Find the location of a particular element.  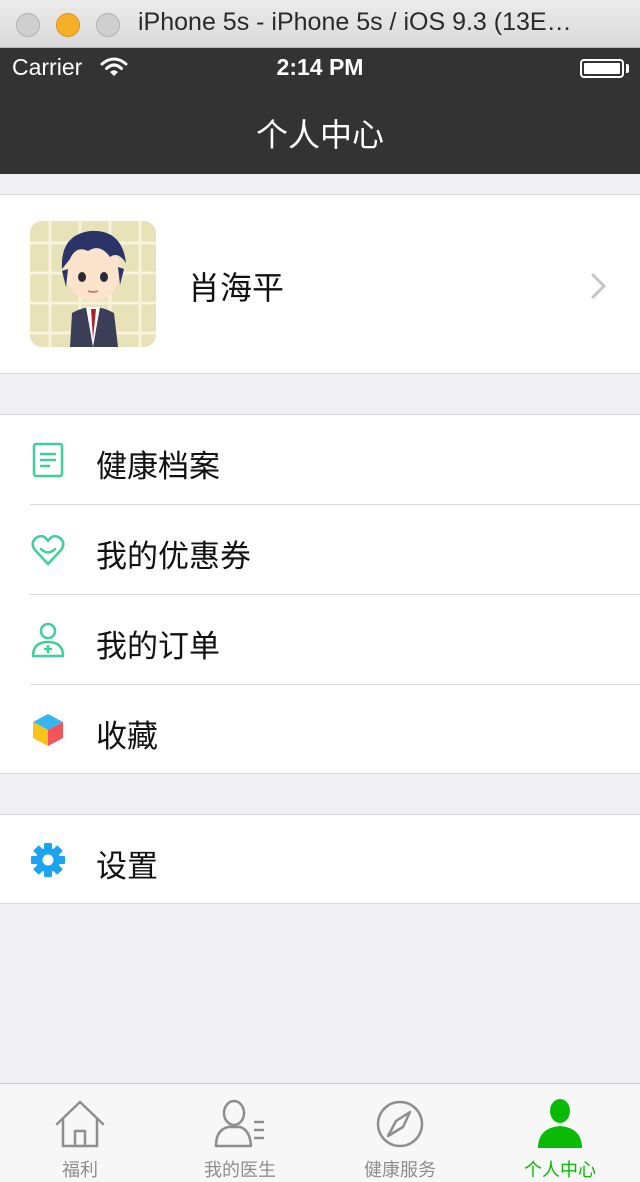

menu-item-health-record: 健康档案 is located at coordinates (320, 460).